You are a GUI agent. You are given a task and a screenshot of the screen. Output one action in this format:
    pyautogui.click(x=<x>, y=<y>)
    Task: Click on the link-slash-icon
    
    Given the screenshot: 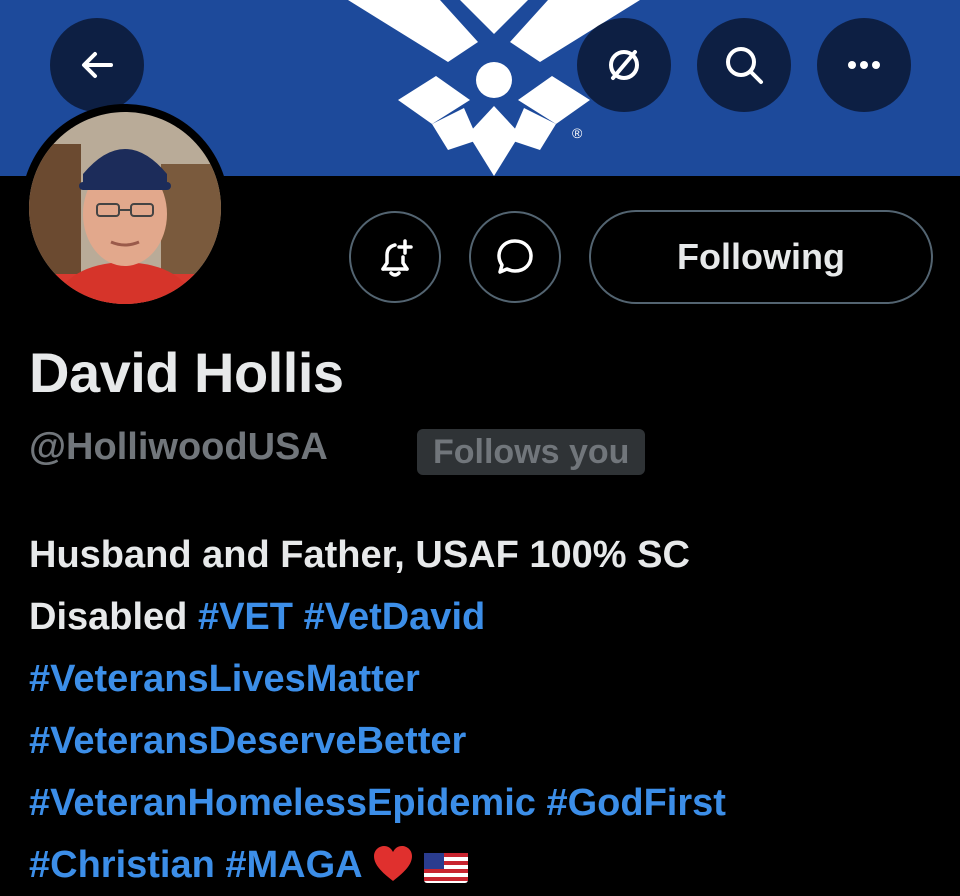 What is the action you would take?
    pyautogui.click(x=624, y=65)
    